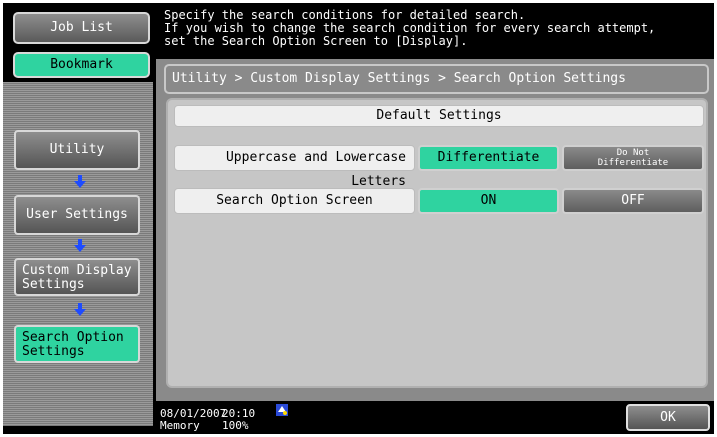 Image resolution: width=717 pixels, height=437 pixels. I want to click on sidebar-item-label: Custom Display, so click(77, 270).